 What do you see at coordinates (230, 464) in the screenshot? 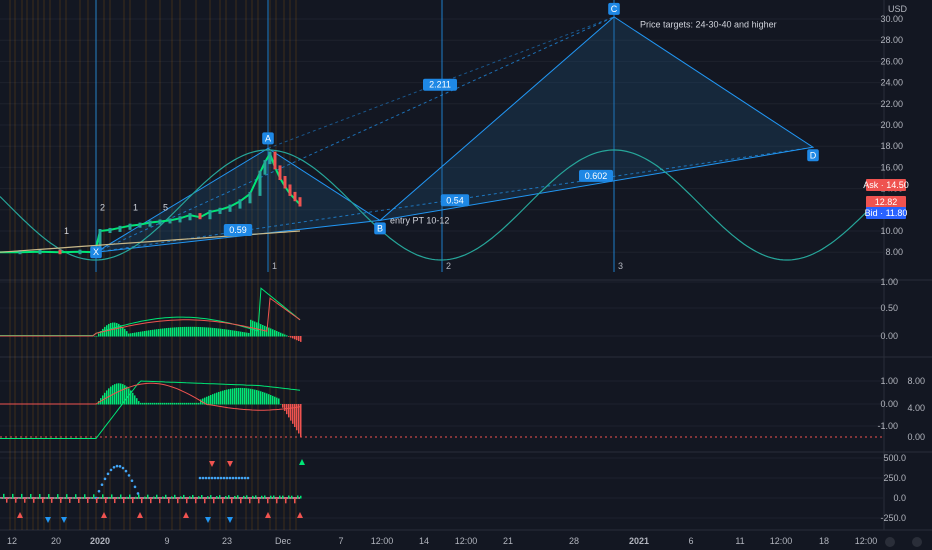
I see `signal-triangle` at bounding box center [230, 464].